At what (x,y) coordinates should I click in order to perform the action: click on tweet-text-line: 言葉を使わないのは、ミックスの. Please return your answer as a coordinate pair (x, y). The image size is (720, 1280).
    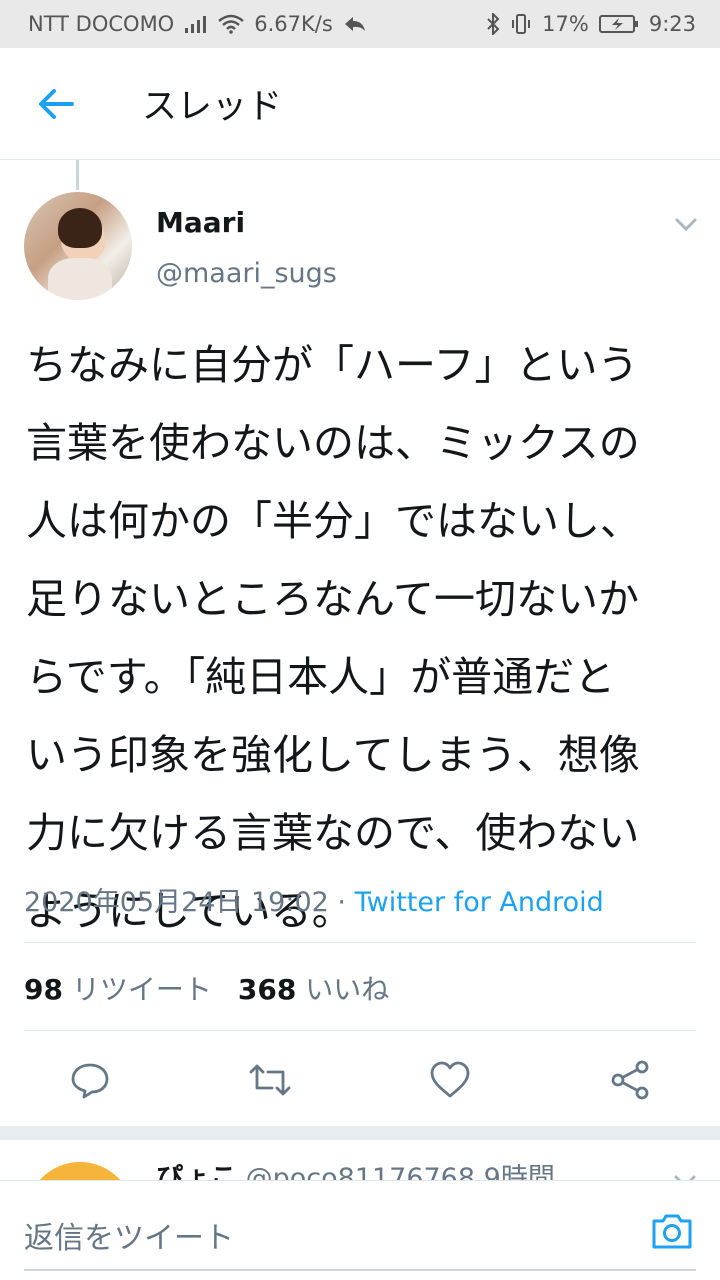
    Looking at the image, I should click on (333, 443).